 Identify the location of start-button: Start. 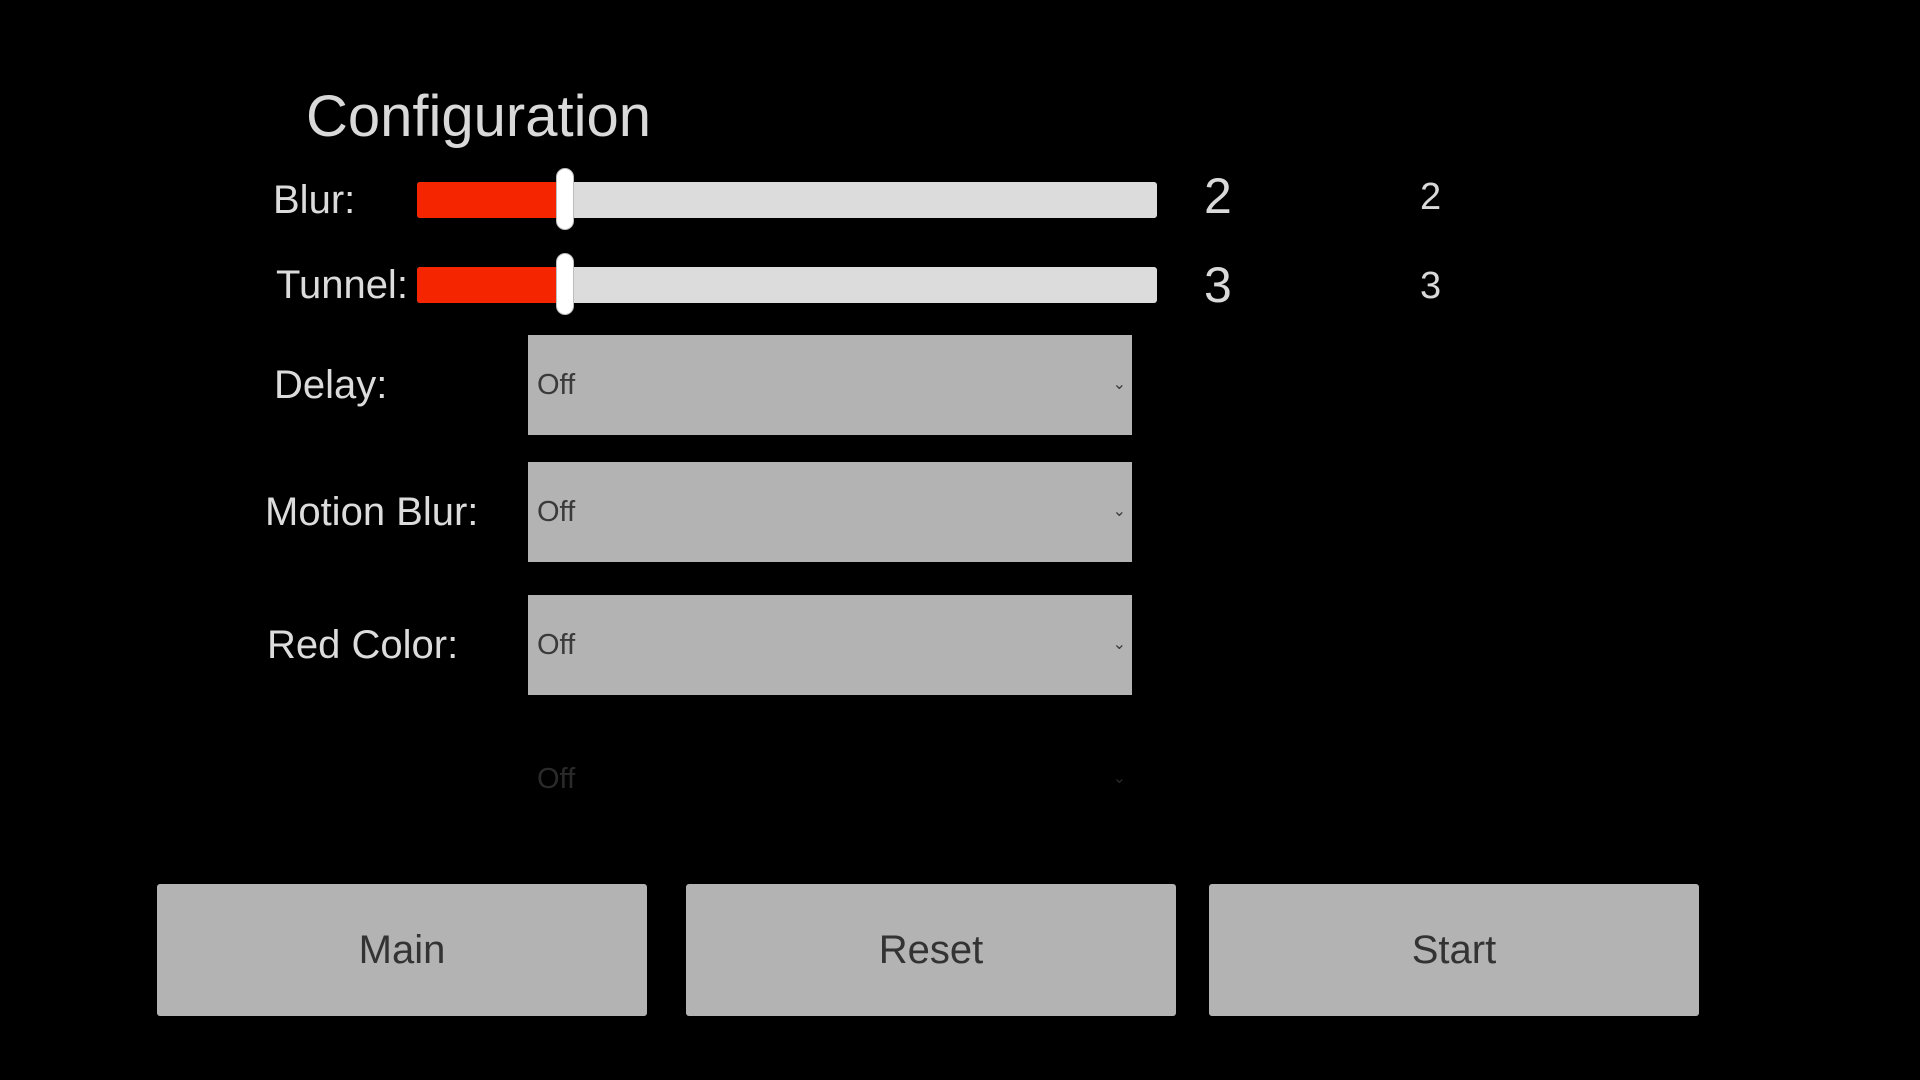
(1454, 950).